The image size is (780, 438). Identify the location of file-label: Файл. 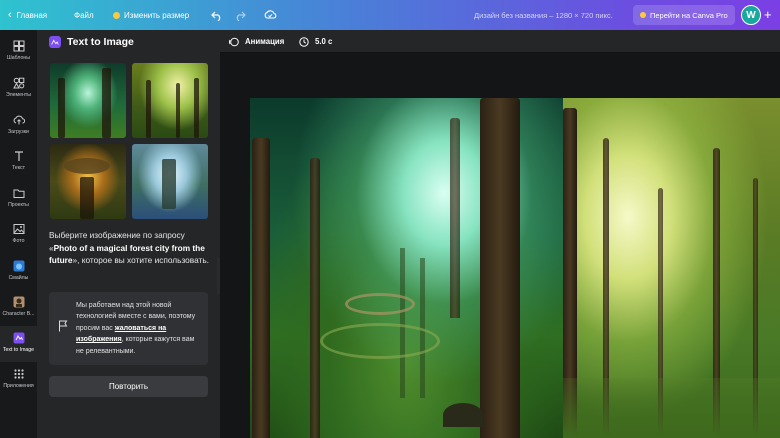
(84, 15).